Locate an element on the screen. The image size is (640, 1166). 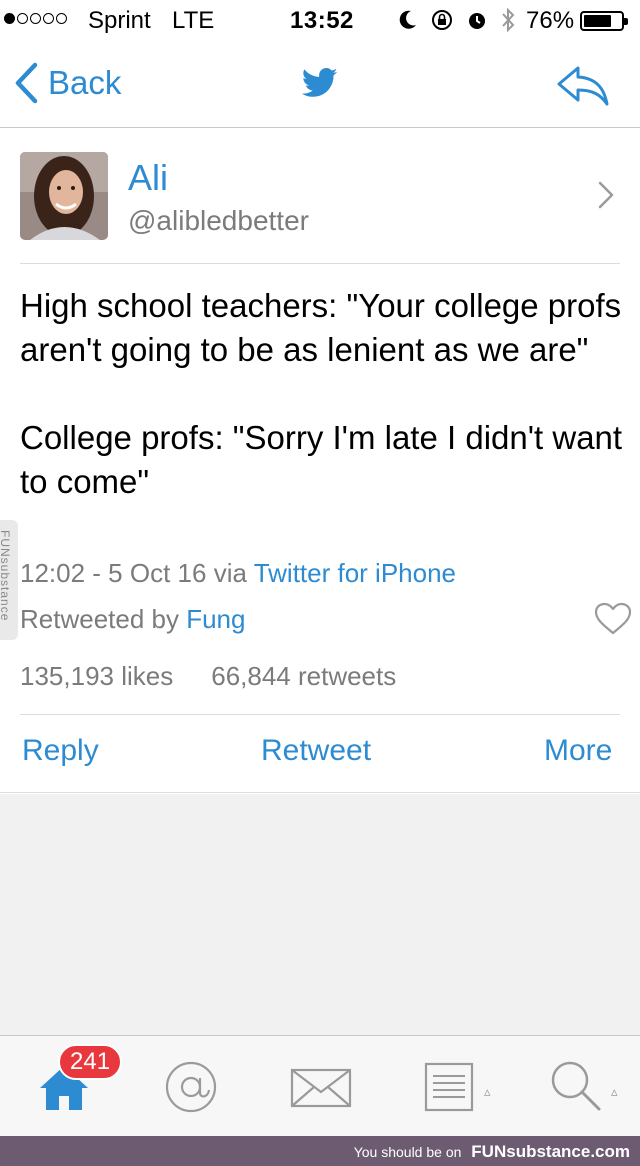
battery-percent: 76% is located at coordinates (550, 20).